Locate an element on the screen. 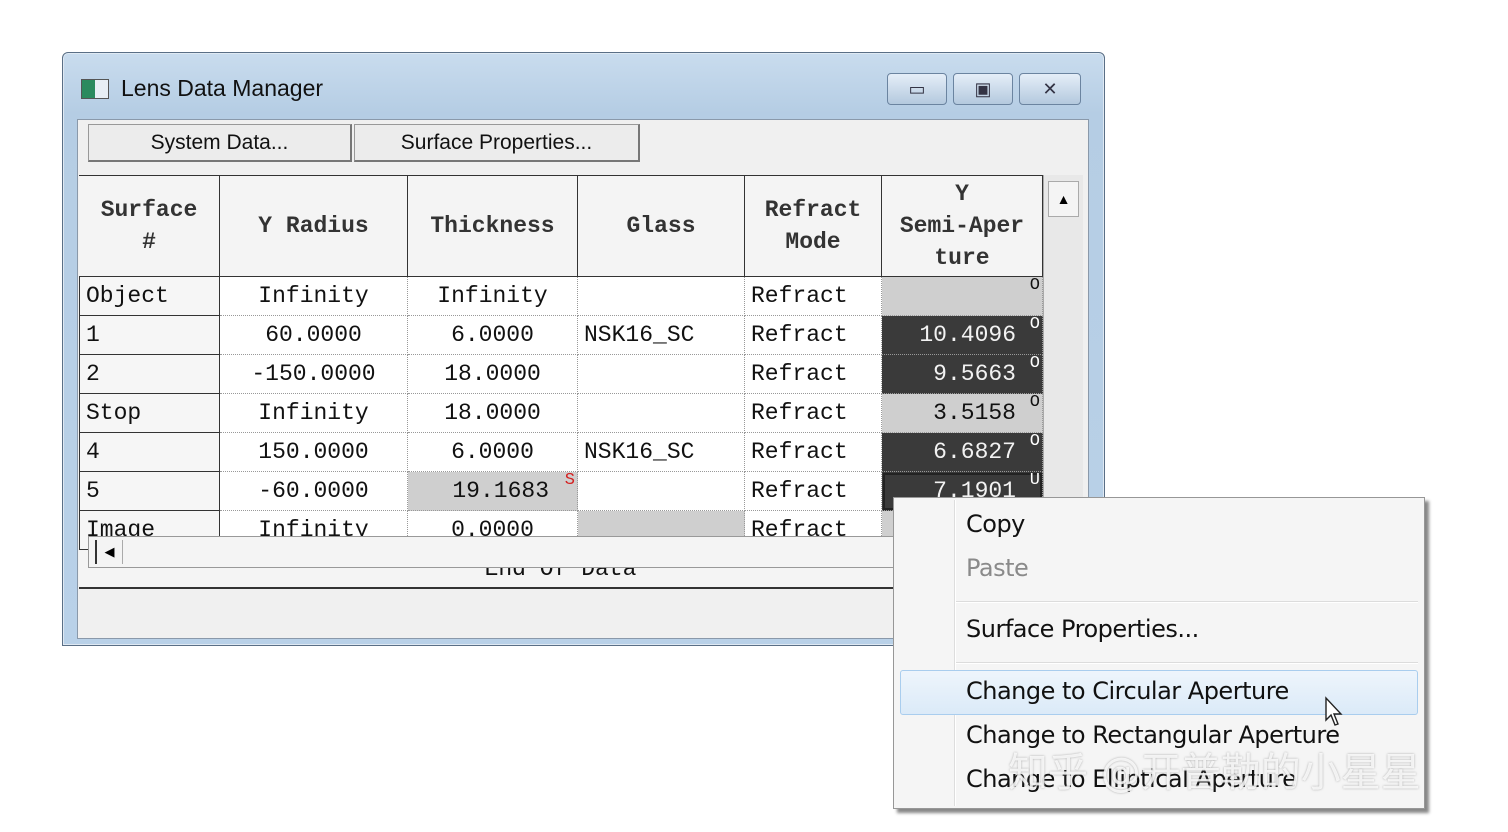 The height and width of the screenshot is (832, 1508). menu-gutter is located at coordinates (955, 653).